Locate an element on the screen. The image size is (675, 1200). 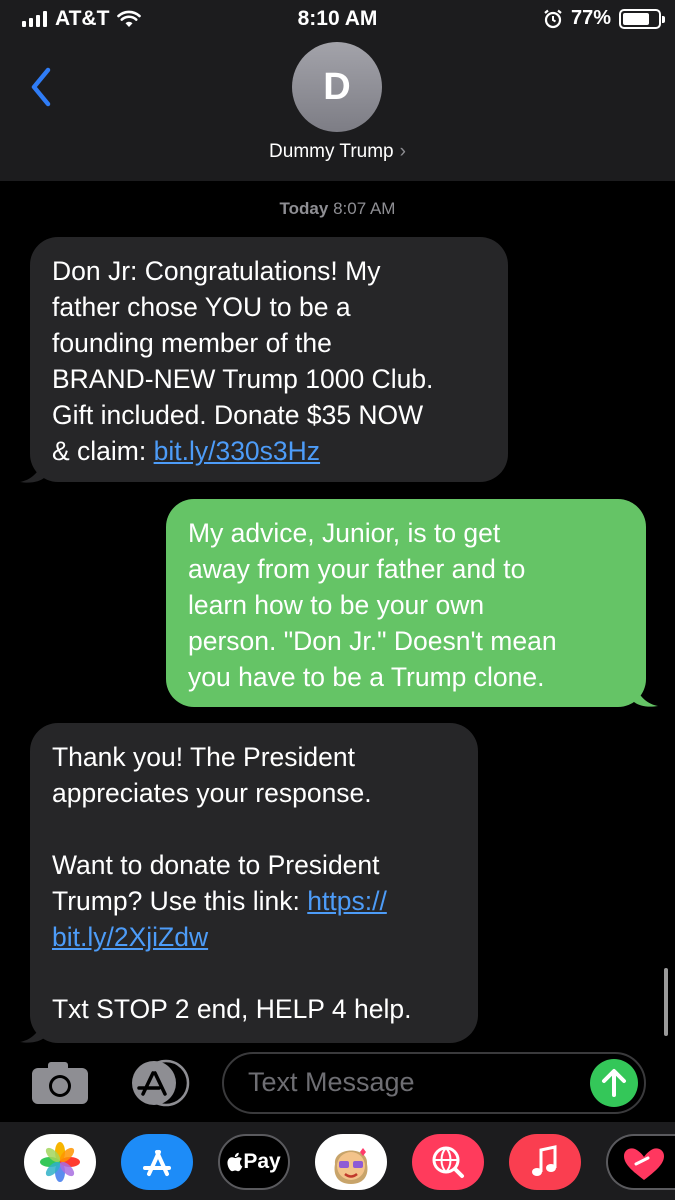
send-button is located at coordinates (614, 1083).